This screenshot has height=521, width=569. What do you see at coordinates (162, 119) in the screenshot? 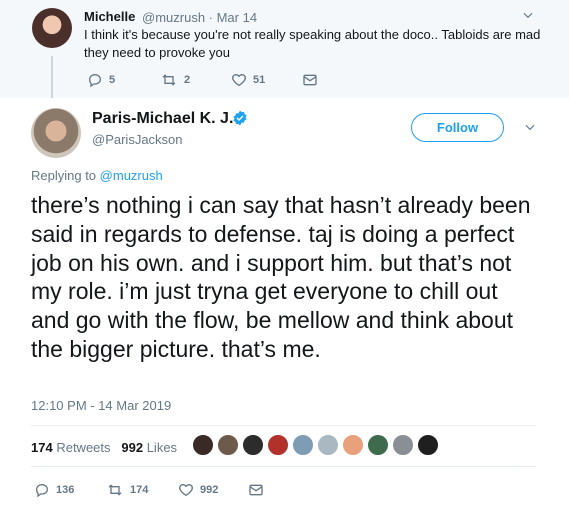
I see `tweet-display-name: Paris-Michael K. J.` at bounding box center [162, 119].